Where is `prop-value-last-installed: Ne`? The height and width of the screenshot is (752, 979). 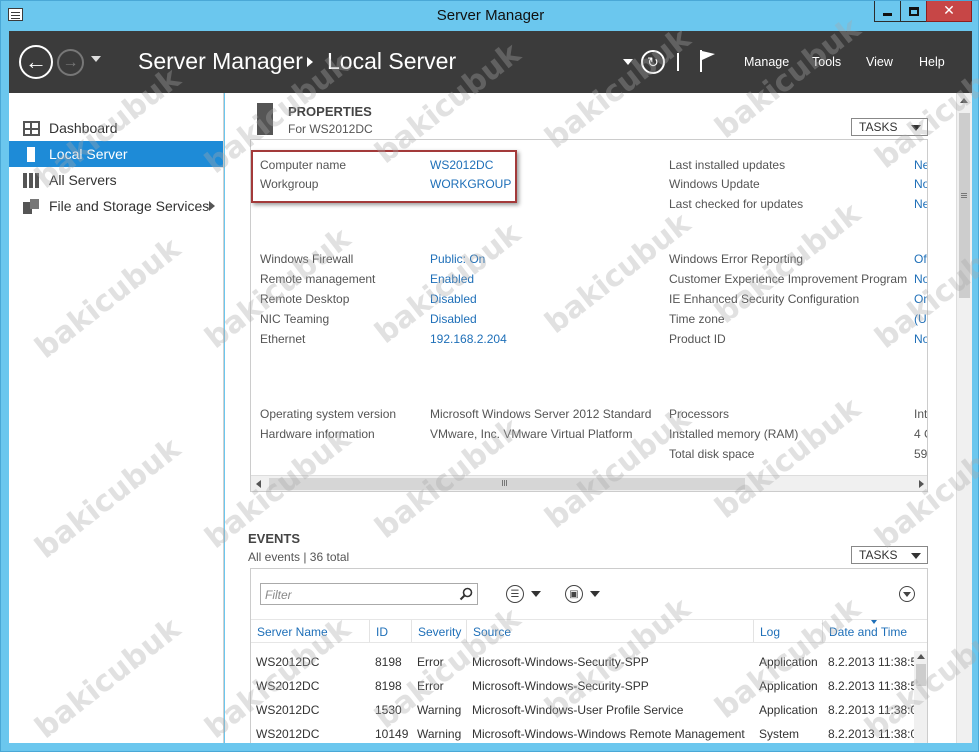 prop-value-last-installed: Ne is located at coordinates (920, 165).